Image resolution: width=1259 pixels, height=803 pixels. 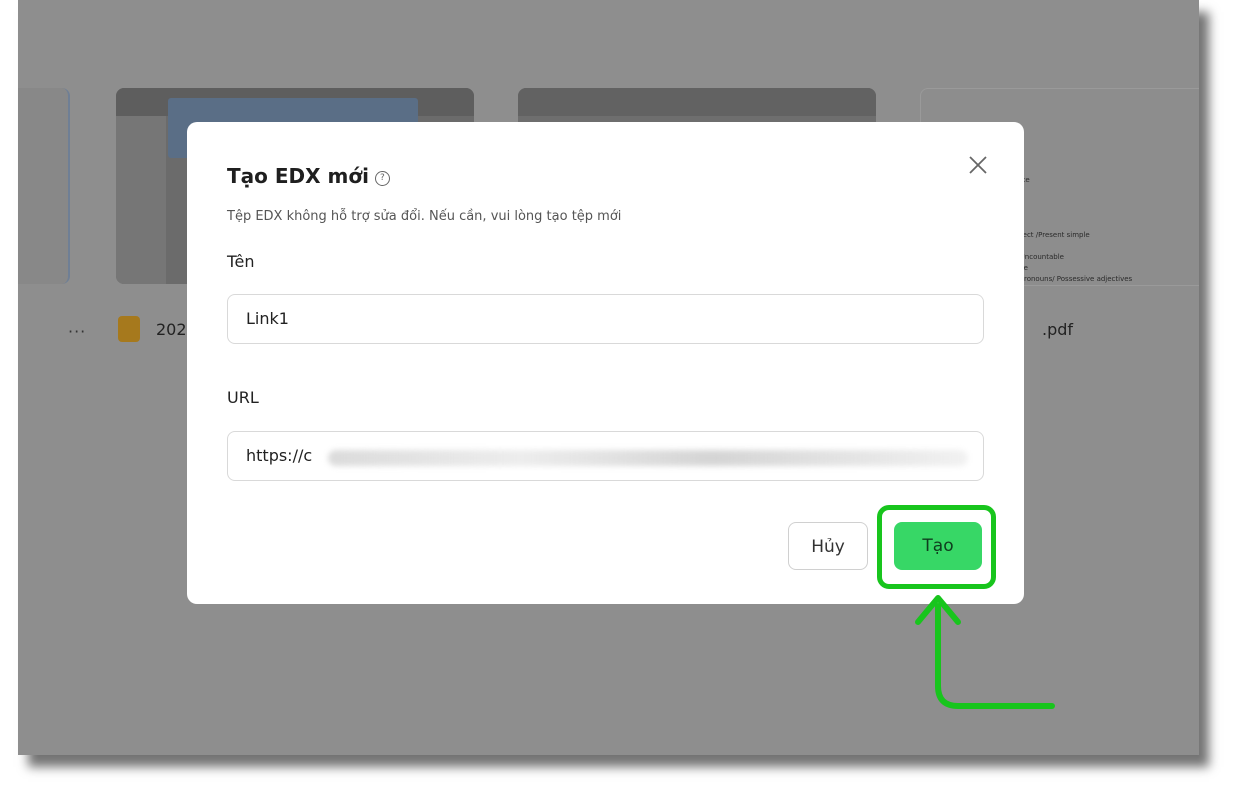 What do you see at coordinates (382, 178) in the screenshot?
I see `help-icon: ?` at bounding box center [382, 178].